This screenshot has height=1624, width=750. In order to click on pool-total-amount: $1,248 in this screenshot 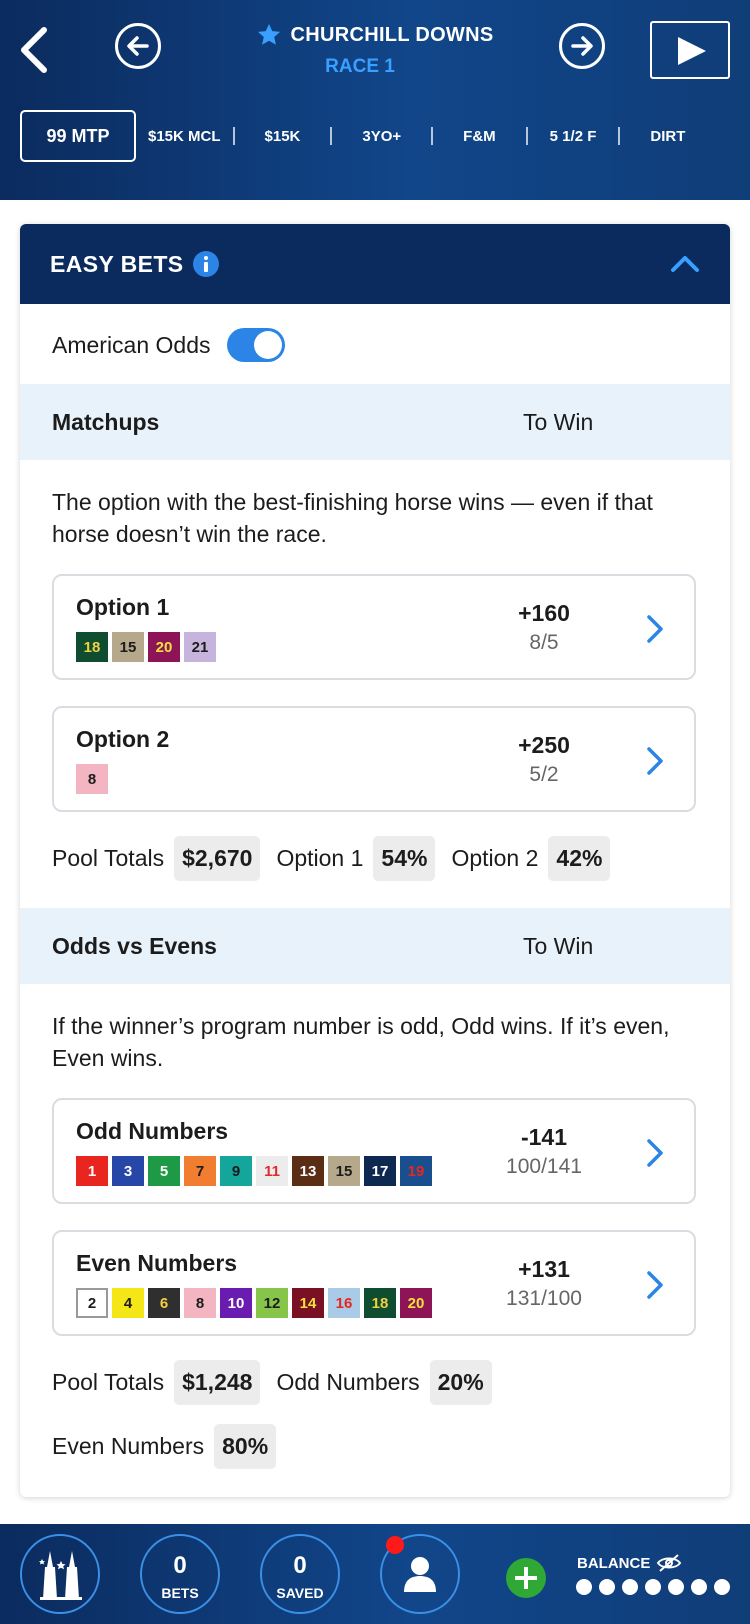, I will do `click(217, 1382)`.